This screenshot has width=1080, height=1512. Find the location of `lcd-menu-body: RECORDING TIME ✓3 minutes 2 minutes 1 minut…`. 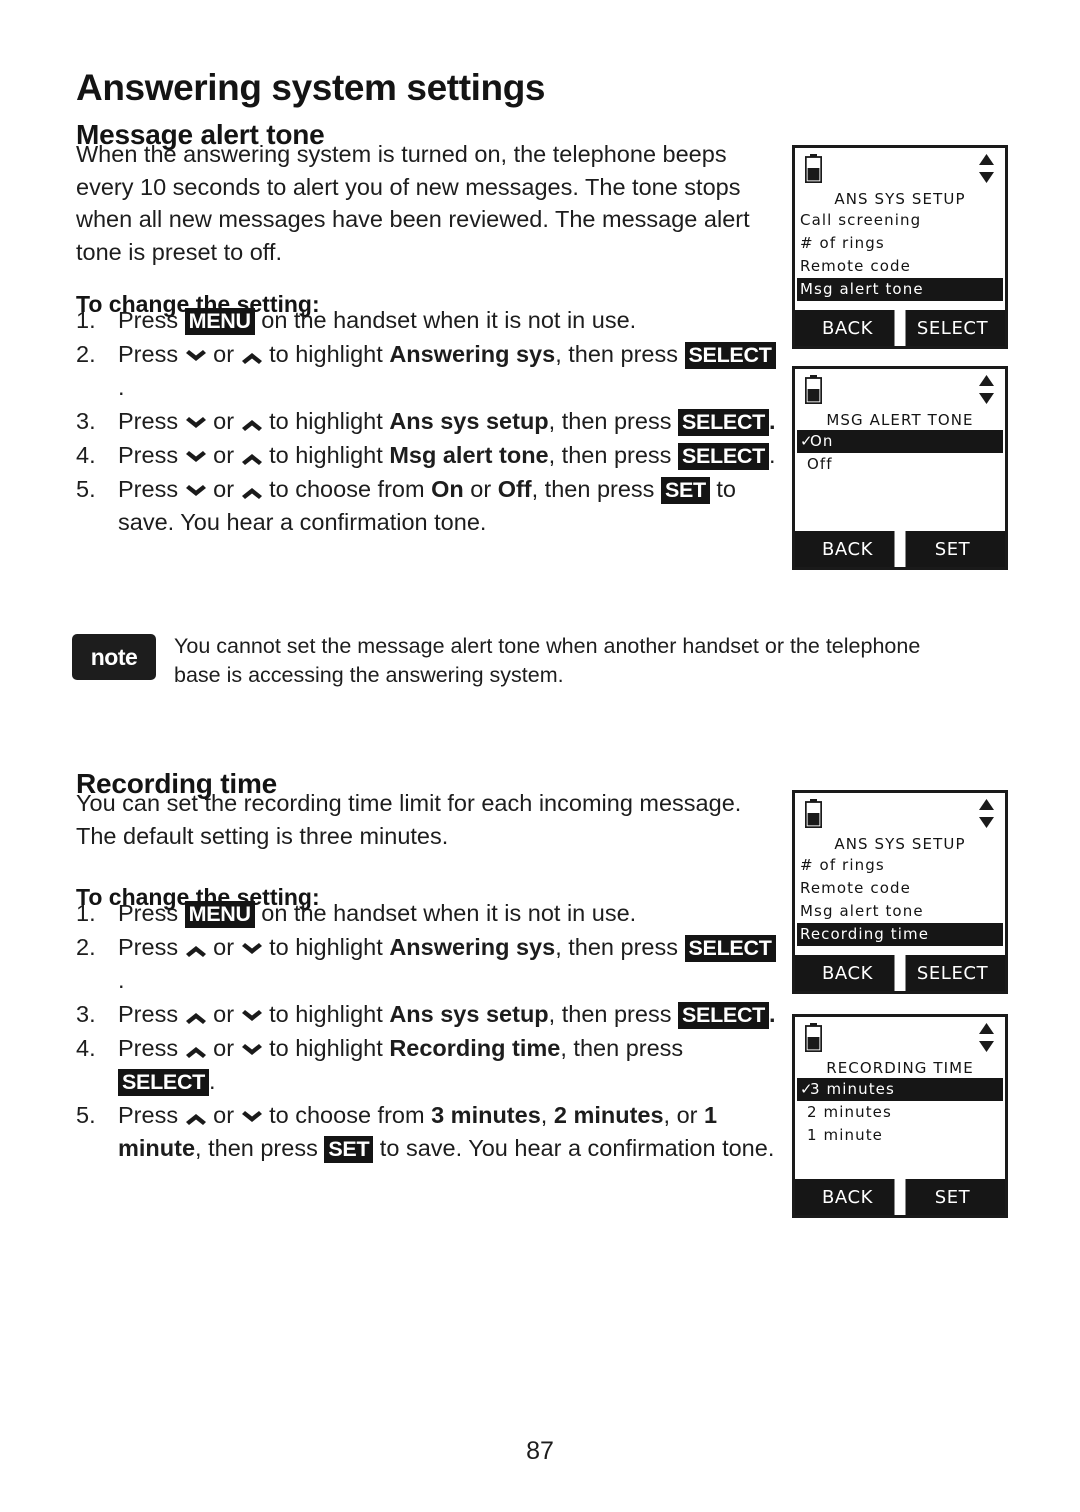

lcd-menu-body: RECORDING TIME ✓3 minutes 2 minutes 1 minut… is located at coordinates (900, 1119).